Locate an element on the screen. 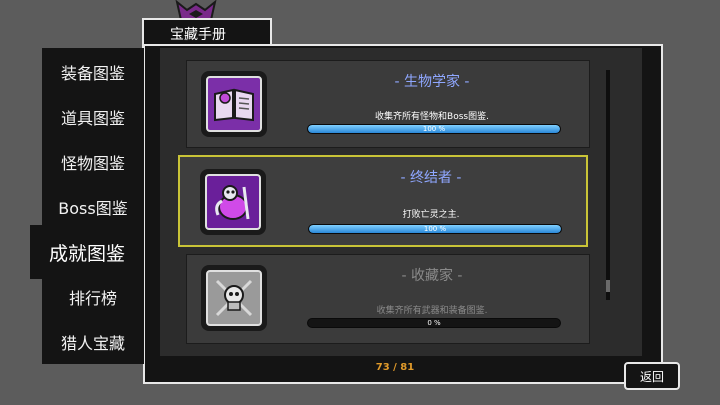 The width and height of the screenshot is (720, 405). achievement-card: - 收藏家 - 收集齐所有武器和装备图鉴. 0 % is located at coordinates (388, 299).